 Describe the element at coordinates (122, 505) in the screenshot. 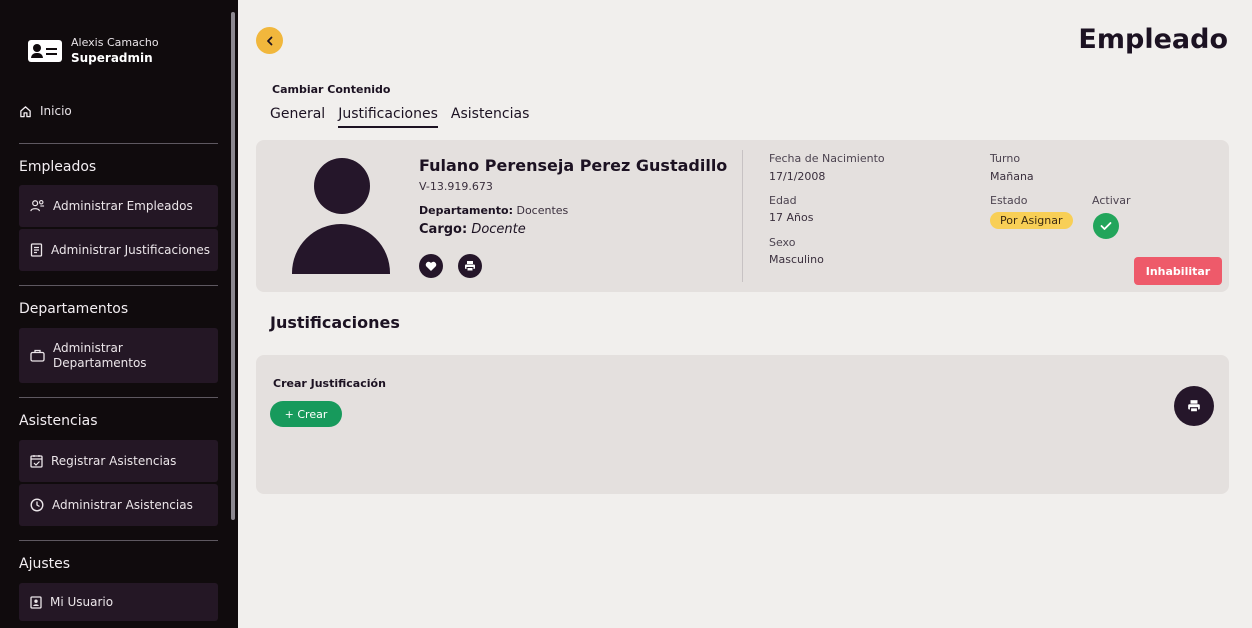

I see `nav-label: Administrar Asistencias` at that location.